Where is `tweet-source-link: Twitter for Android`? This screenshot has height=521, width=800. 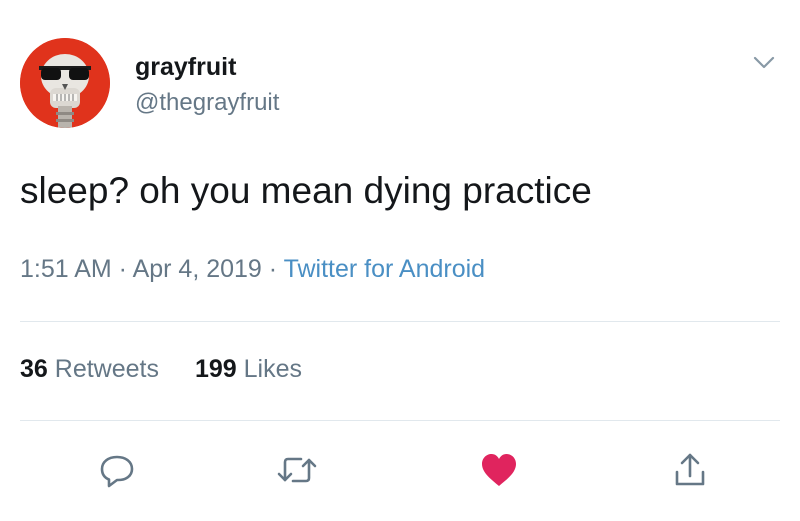
tweet-source-link: Twitter for Android is located at coordinates (384, 269).